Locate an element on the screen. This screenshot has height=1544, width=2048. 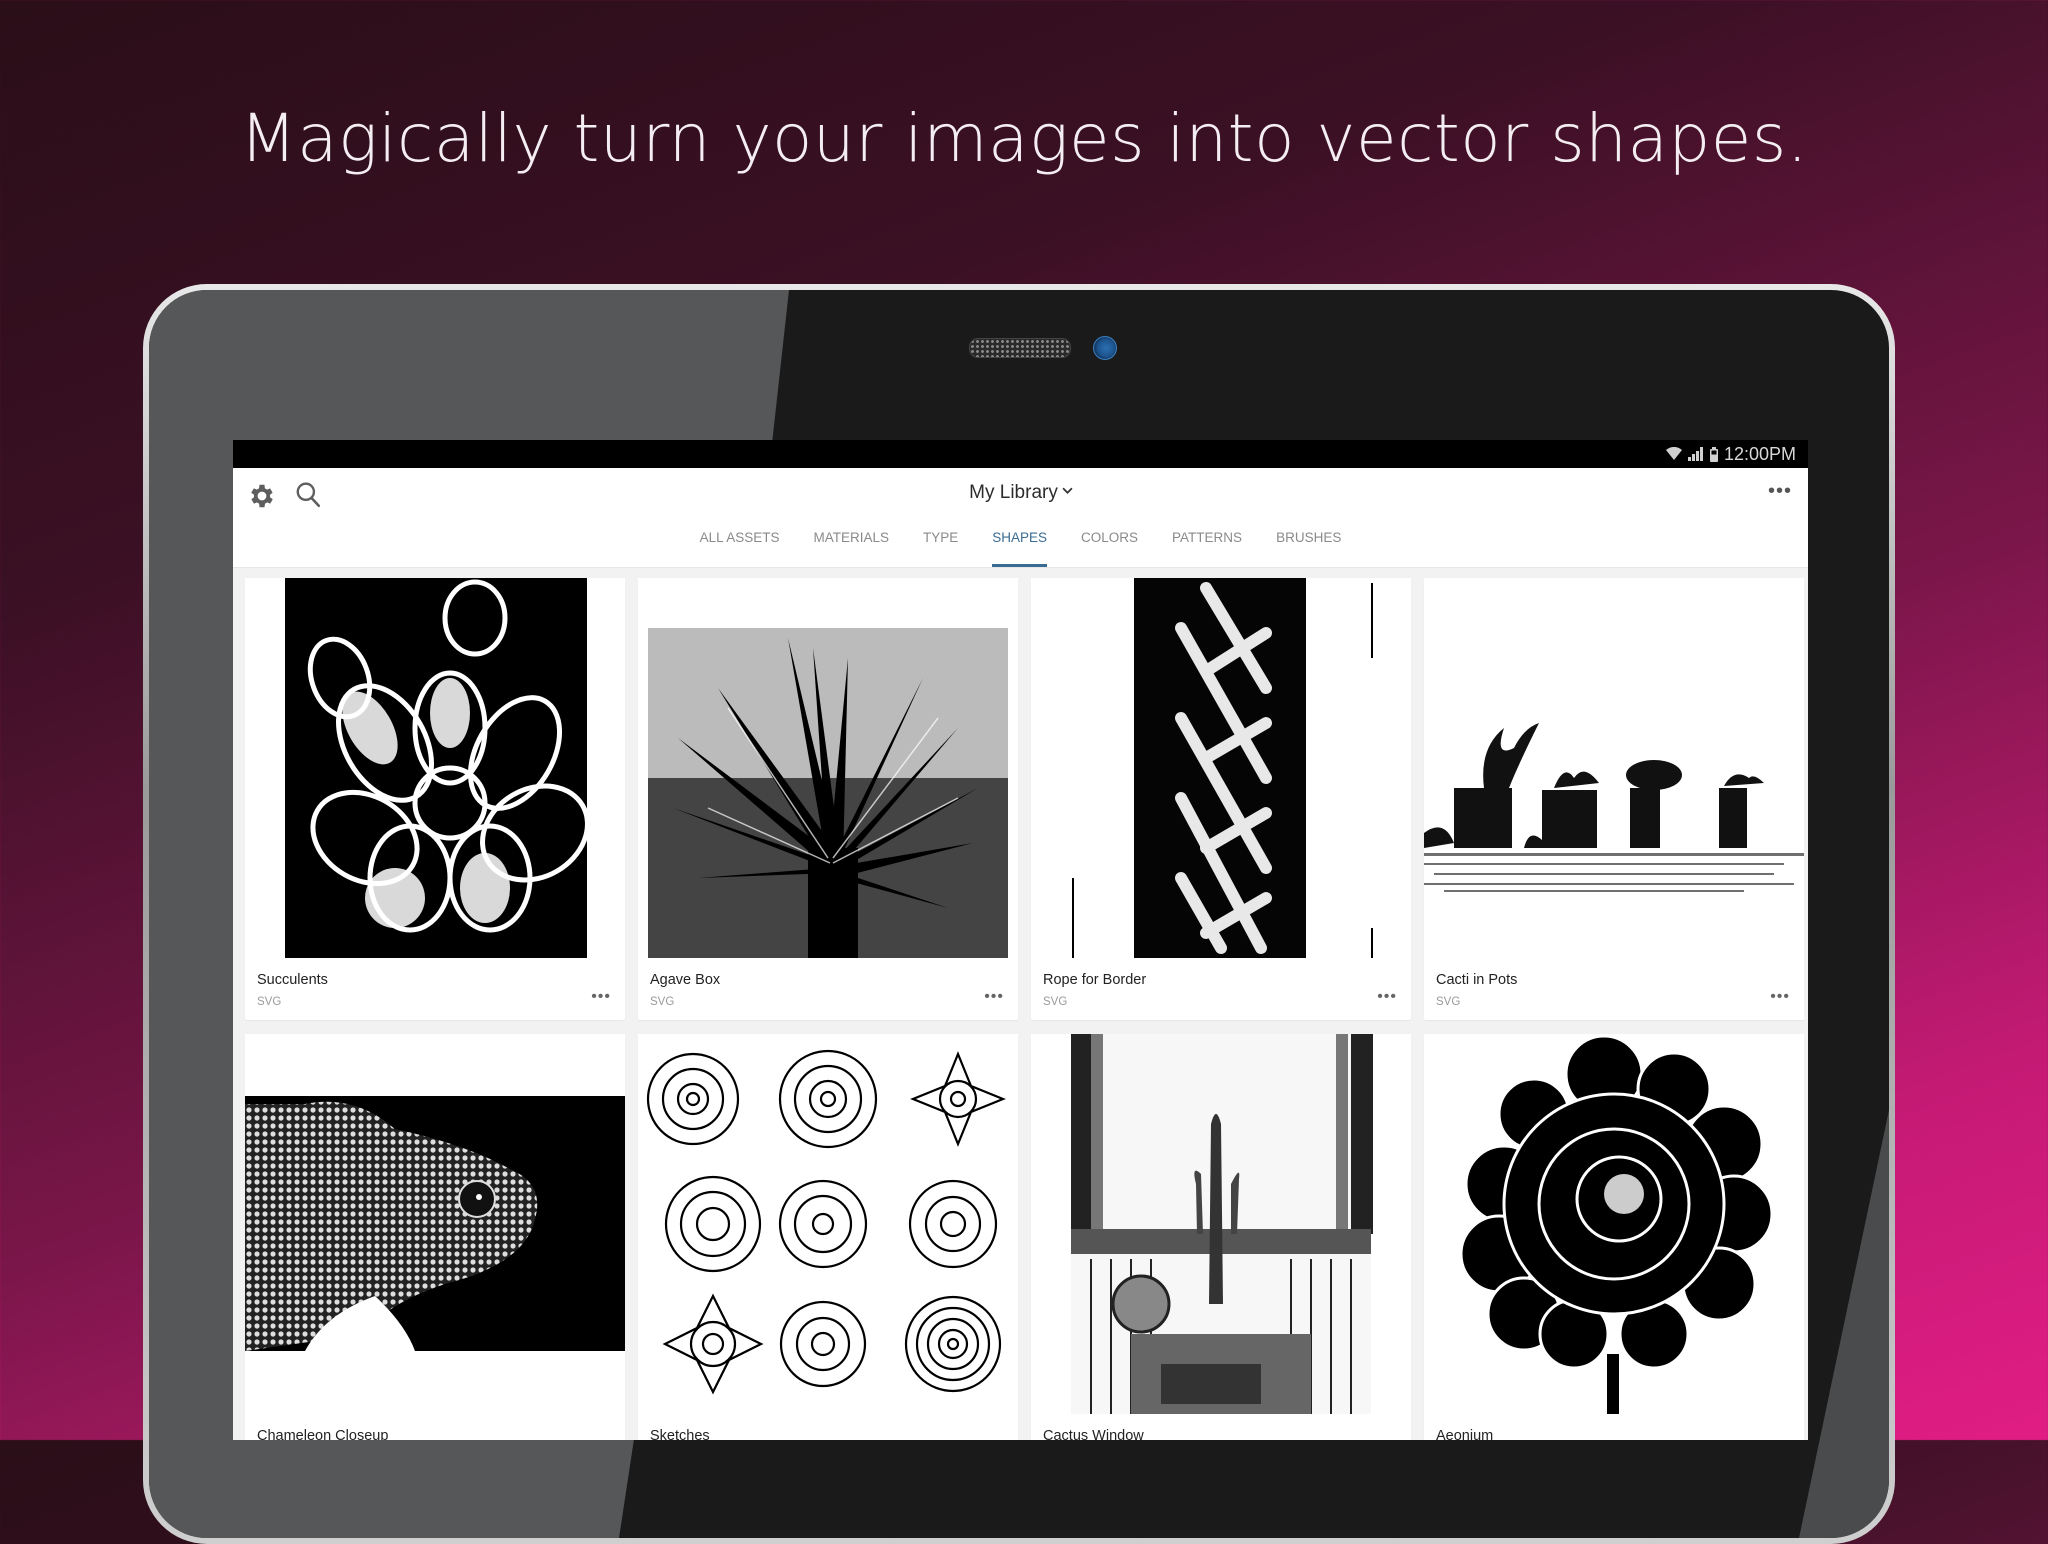
tab-shapes: SHAPES is located at coordinates (1019, 543).